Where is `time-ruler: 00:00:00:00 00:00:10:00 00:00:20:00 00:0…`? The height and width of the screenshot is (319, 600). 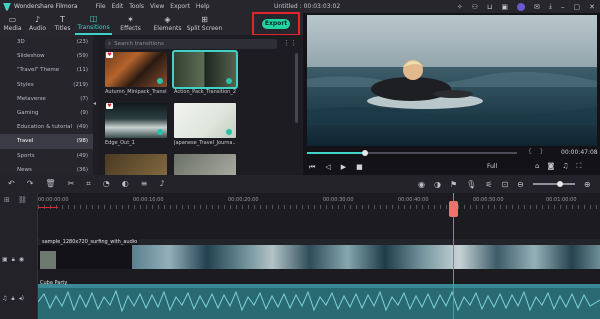 time-ruler: 00:00:00:00 00:00:10:00 00:00:20:00 00:0… is located at coordinates (319, 201).